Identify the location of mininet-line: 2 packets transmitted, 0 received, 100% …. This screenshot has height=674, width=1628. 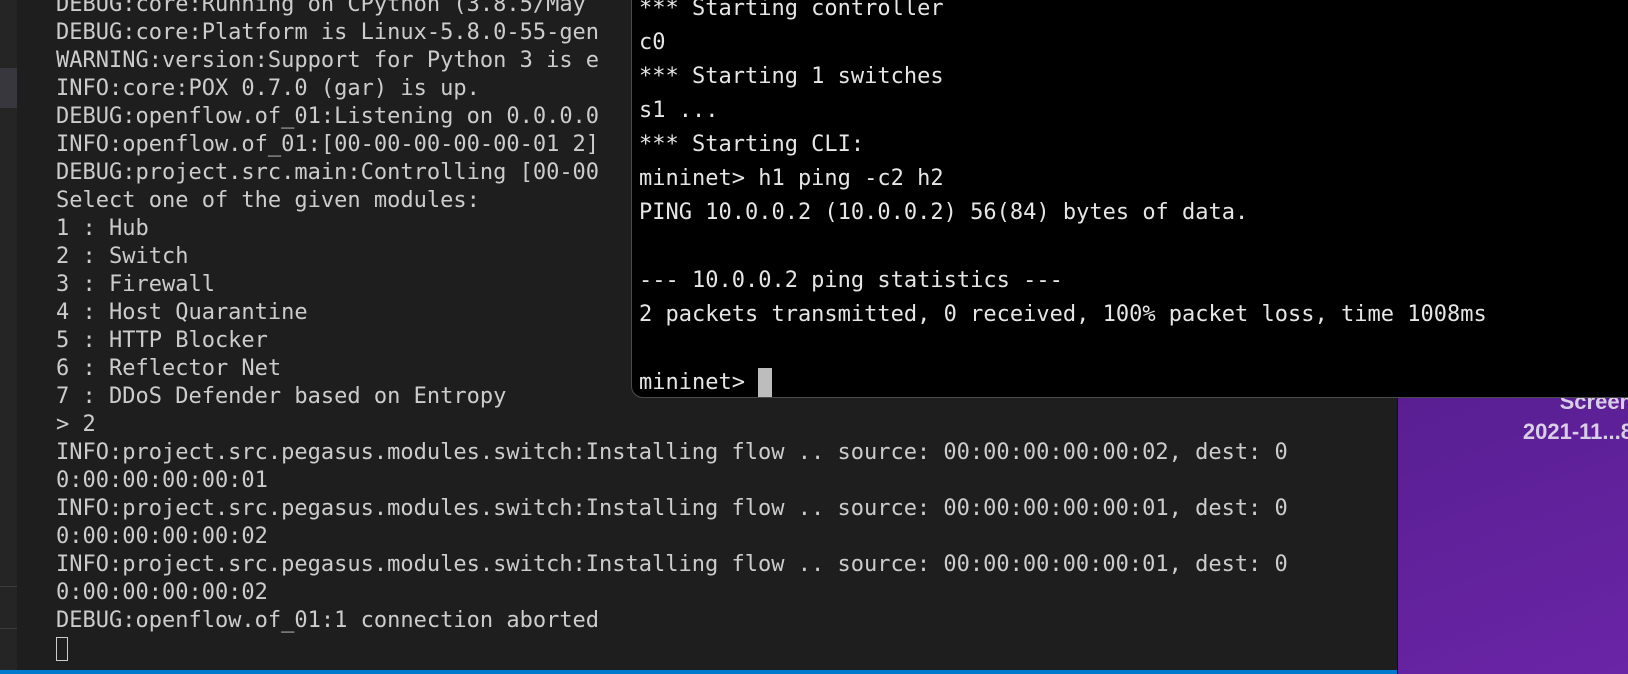
(1063, 314).